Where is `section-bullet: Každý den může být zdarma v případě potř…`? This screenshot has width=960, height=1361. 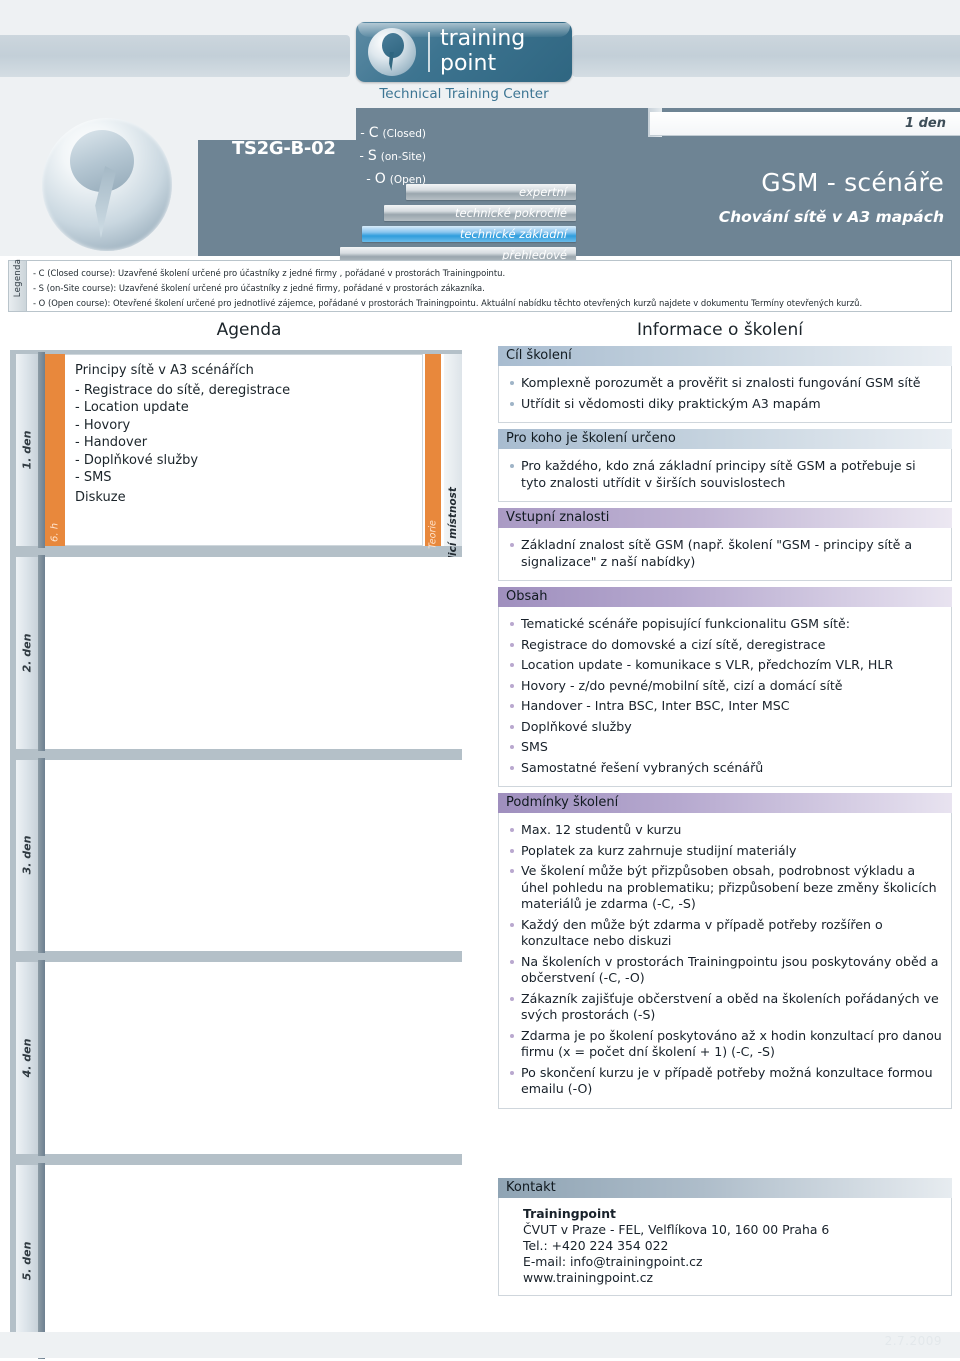
section-bullet: Každý den může být zdarma v případě potř… is located at coordinates (725, 933).